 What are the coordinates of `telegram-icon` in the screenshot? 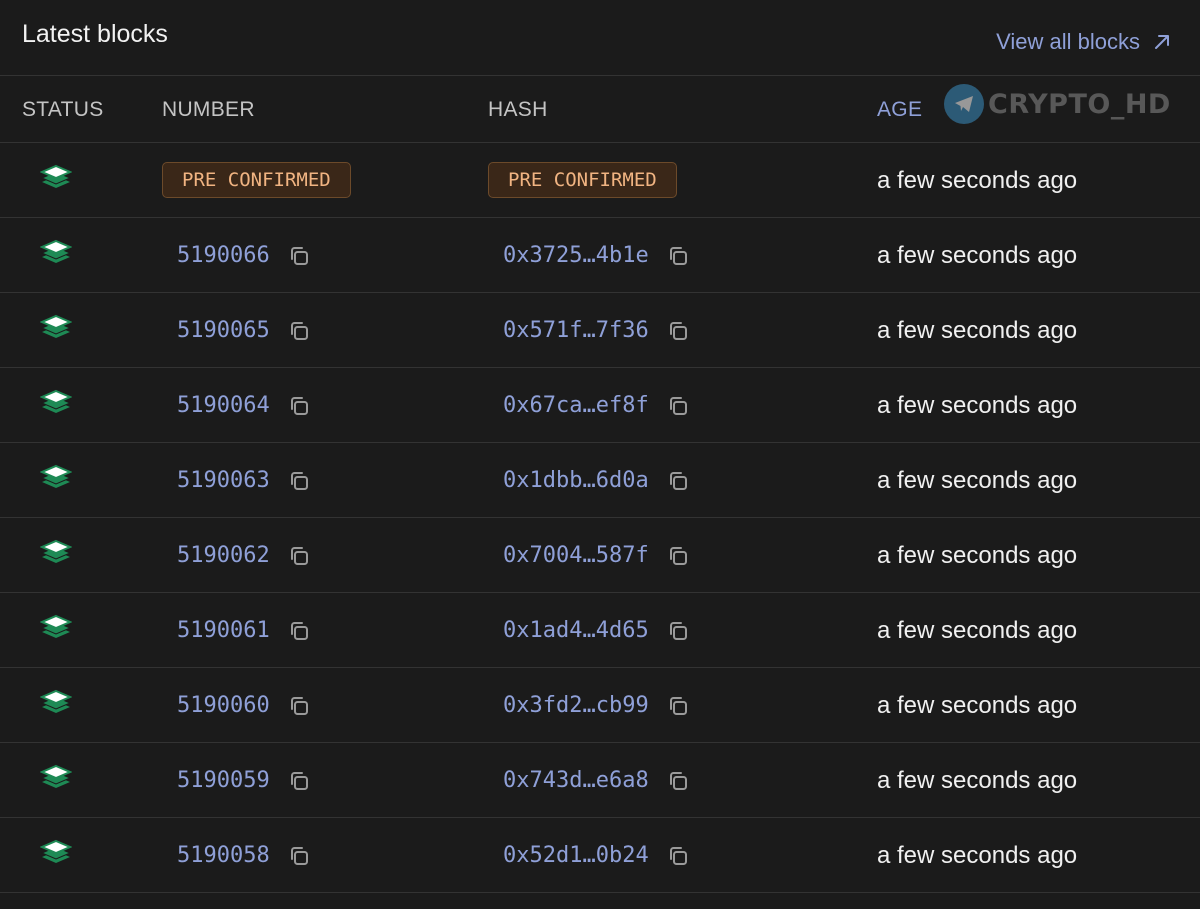 It's located at (964, 104).